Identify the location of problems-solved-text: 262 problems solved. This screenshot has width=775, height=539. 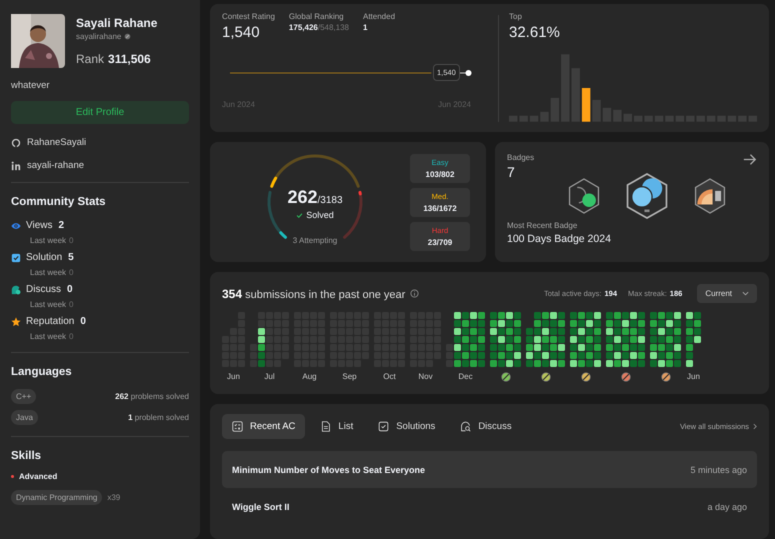
(152, 396).